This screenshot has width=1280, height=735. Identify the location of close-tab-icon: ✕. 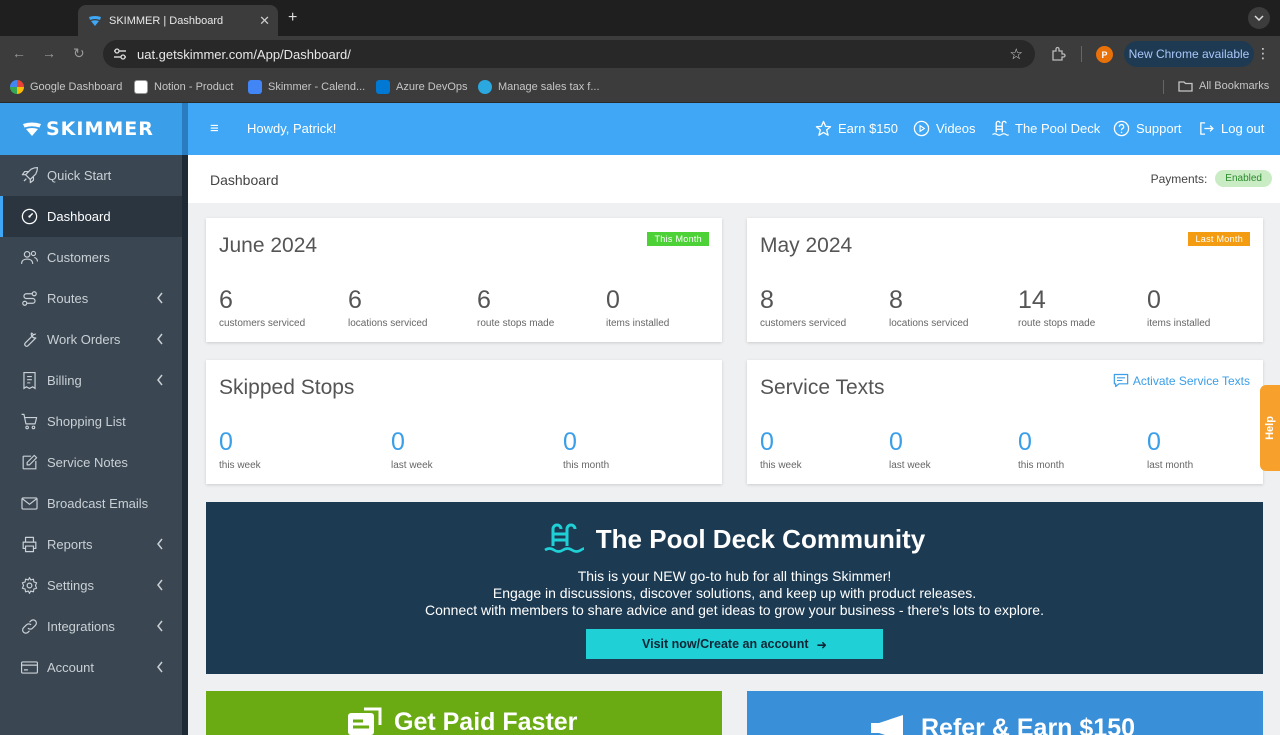
(264, 21).